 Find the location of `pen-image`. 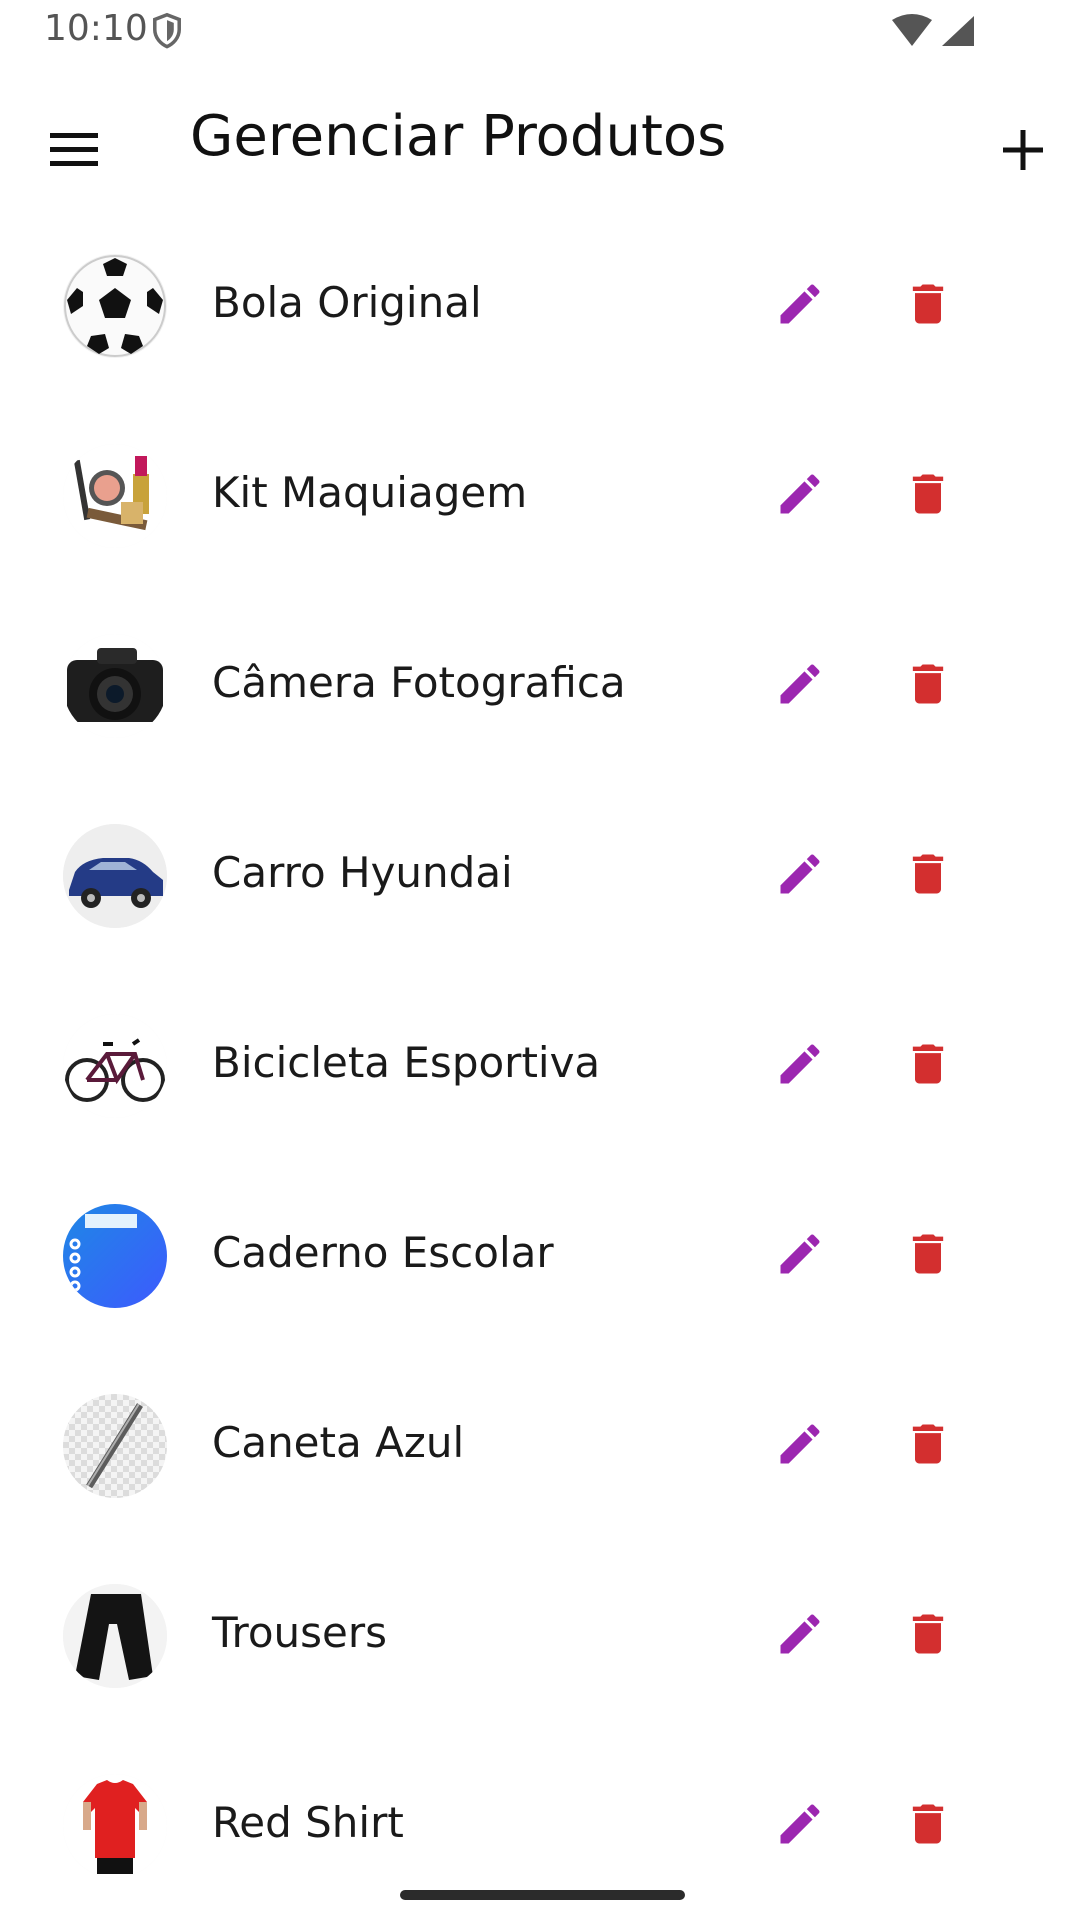

pen-image is located at coordinates (115, 1446).